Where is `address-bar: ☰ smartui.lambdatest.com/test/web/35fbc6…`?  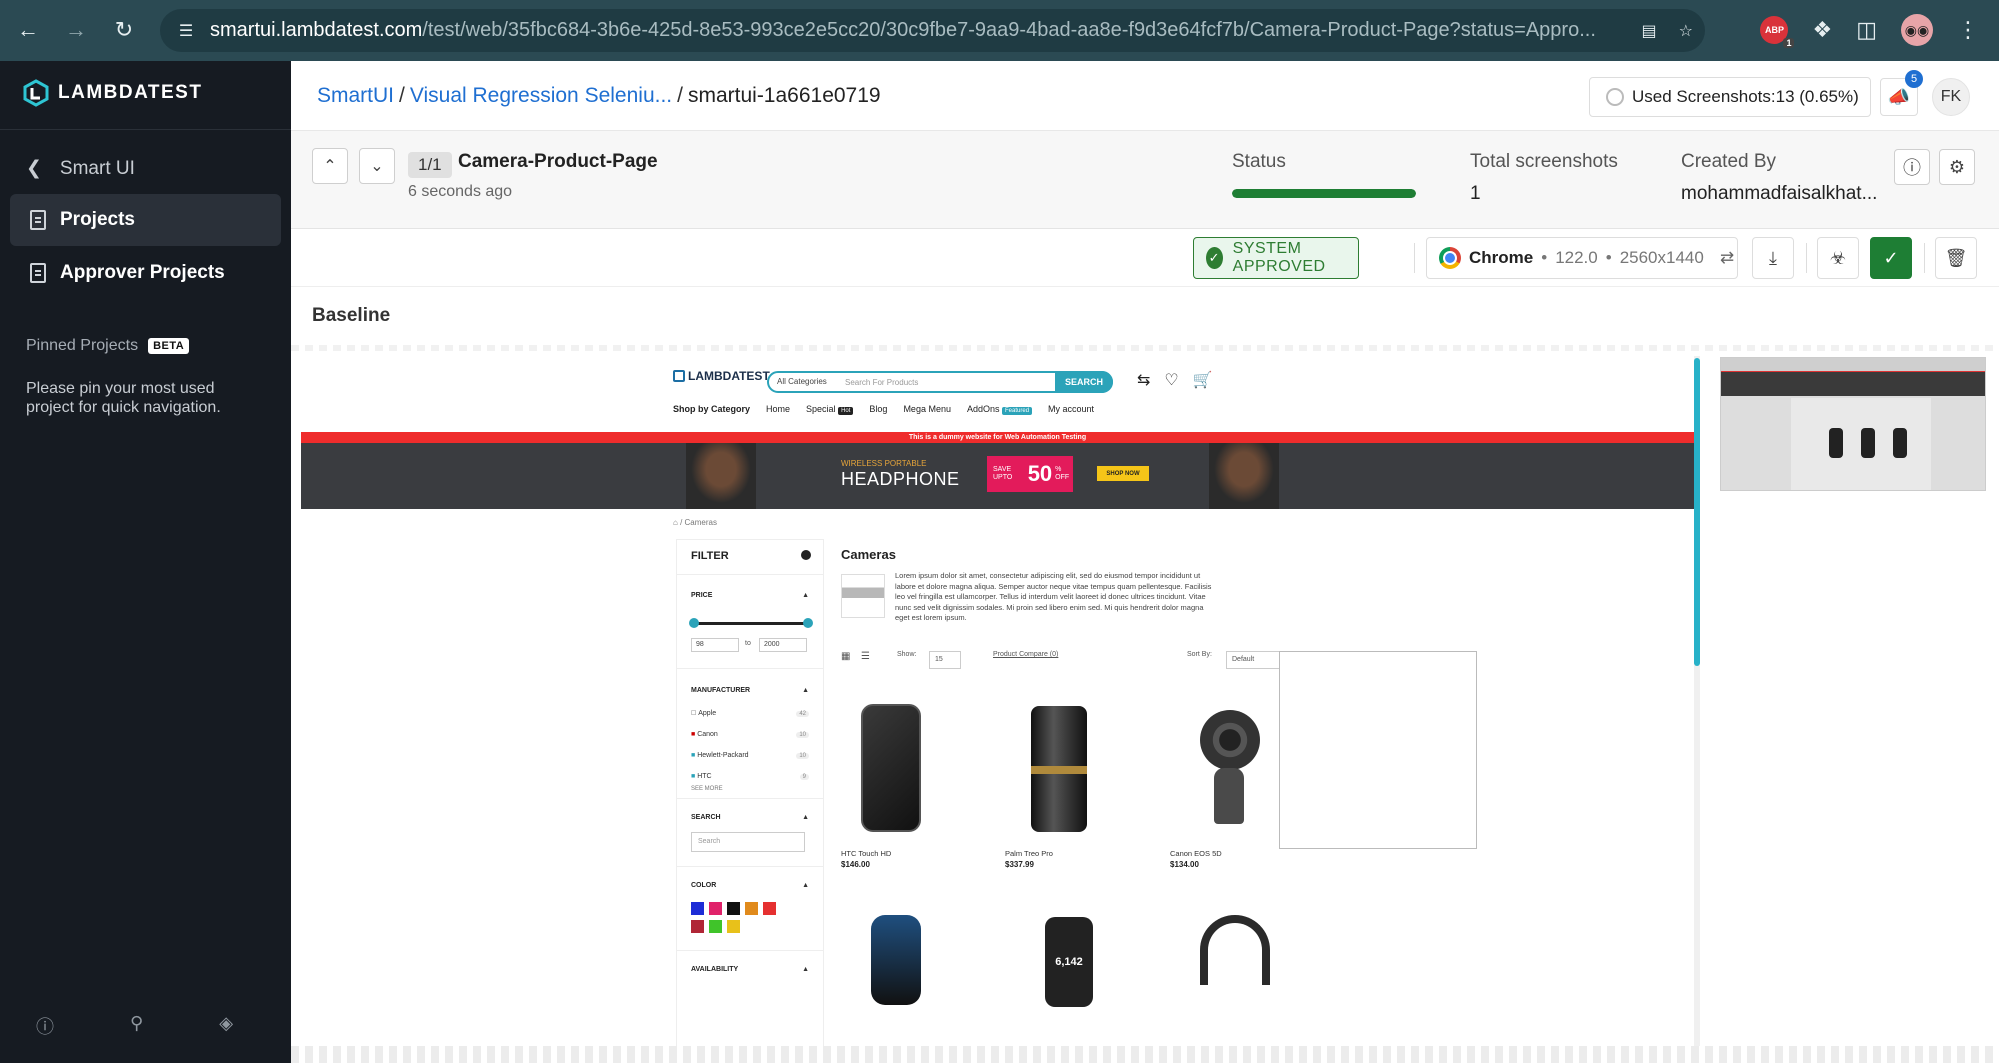
address-bar: ☰ smartui.lambdatest.com/test/web/35fbc6… is located at coordinates (932, 30).